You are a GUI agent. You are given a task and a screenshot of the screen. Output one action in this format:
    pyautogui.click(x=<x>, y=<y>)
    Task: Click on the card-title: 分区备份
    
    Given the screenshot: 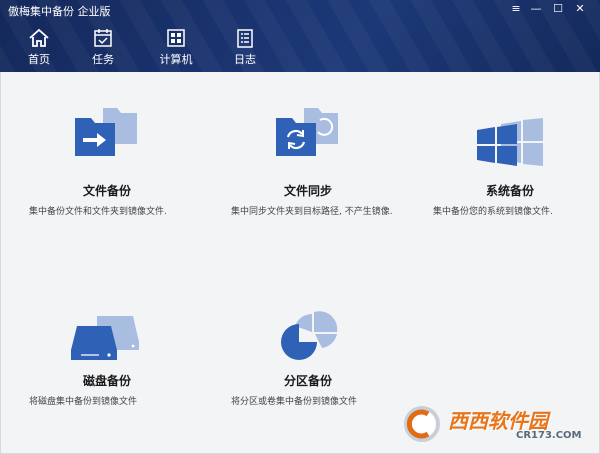 What is the action you would take?
    pyautogui.click(x=308, y=381)
    